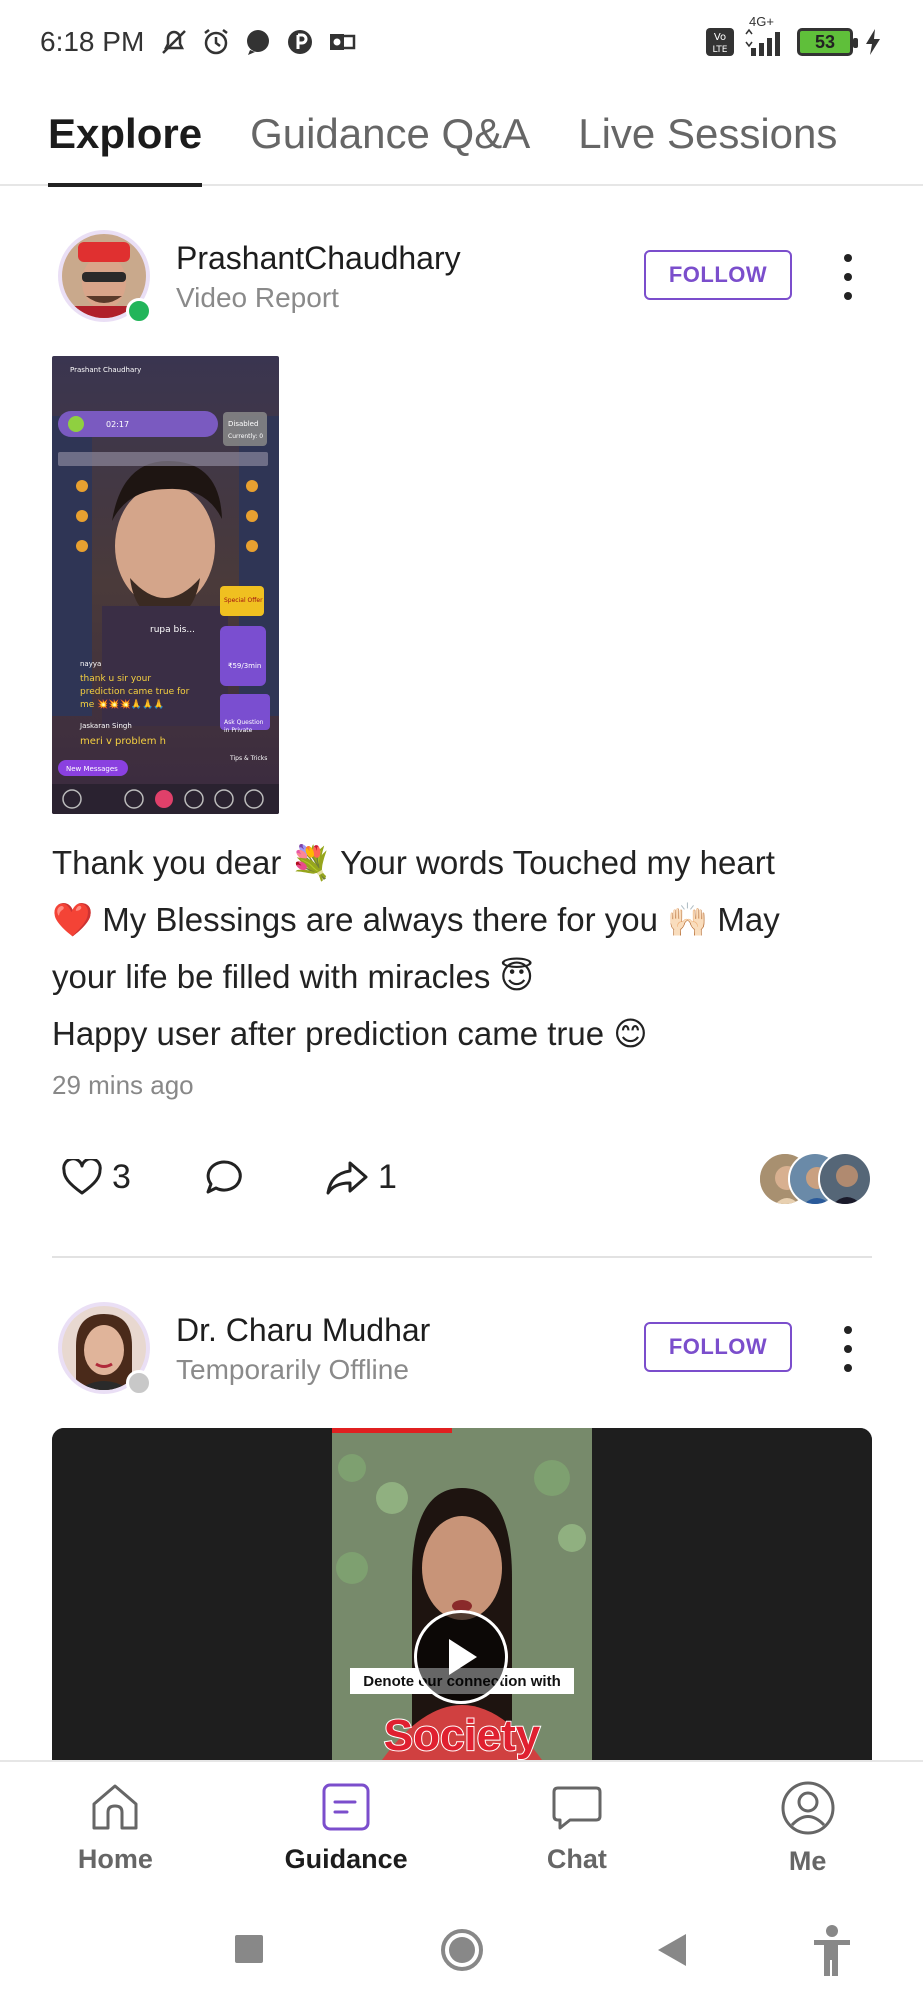 The height and width of the screenshot is (2000, 923). Describe the element at coordinates (123, 741) in the screenshot. I see `thumb-comment2: meri v problem h` at that location.